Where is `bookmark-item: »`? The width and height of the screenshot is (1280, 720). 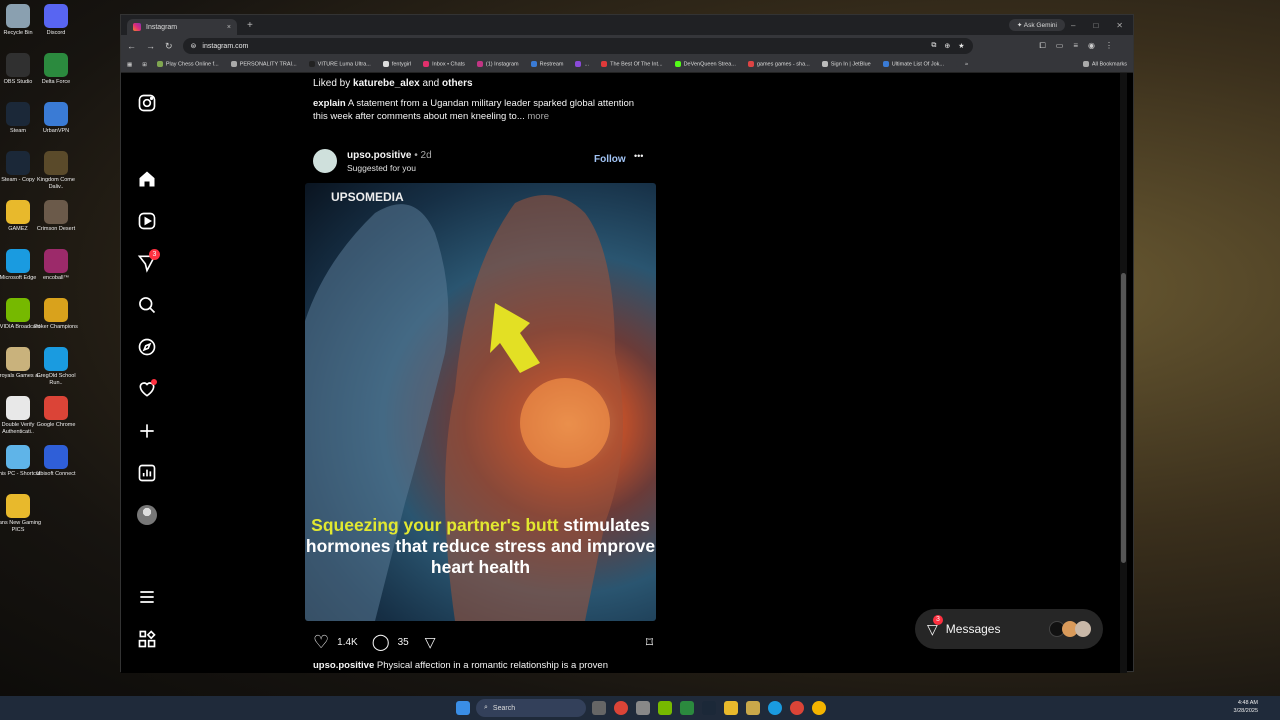 bookmark-item: » is located at coordinates (961, 64).